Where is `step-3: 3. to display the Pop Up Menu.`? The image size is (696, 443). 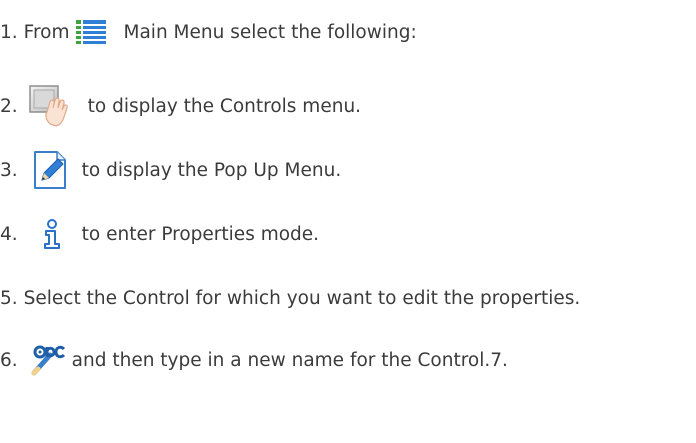 step-3: 3. to display the Pop Up Menu. is located at coordinates (170, 170).